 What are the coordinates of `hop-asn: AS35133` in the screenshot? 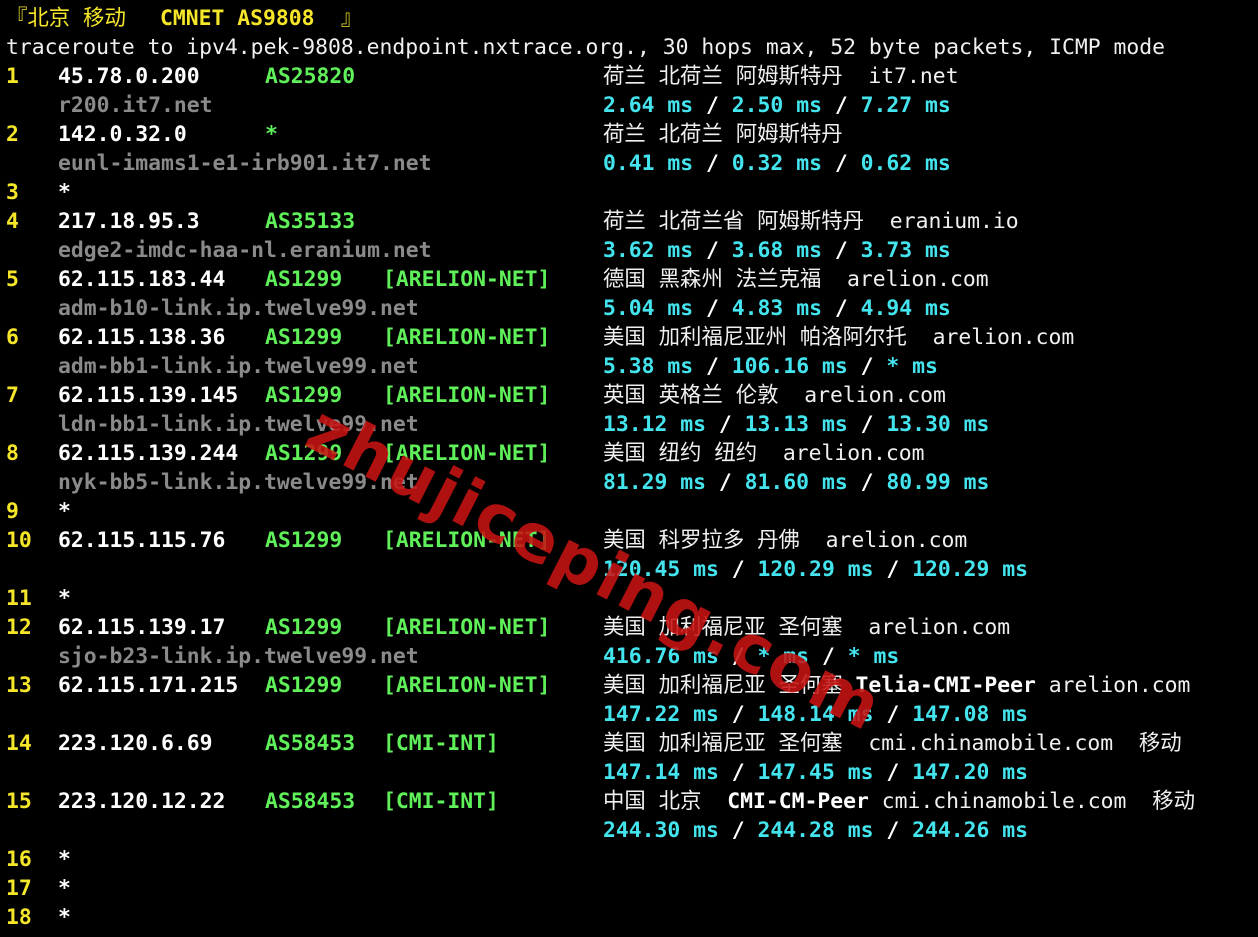 It's located at (310, 221).